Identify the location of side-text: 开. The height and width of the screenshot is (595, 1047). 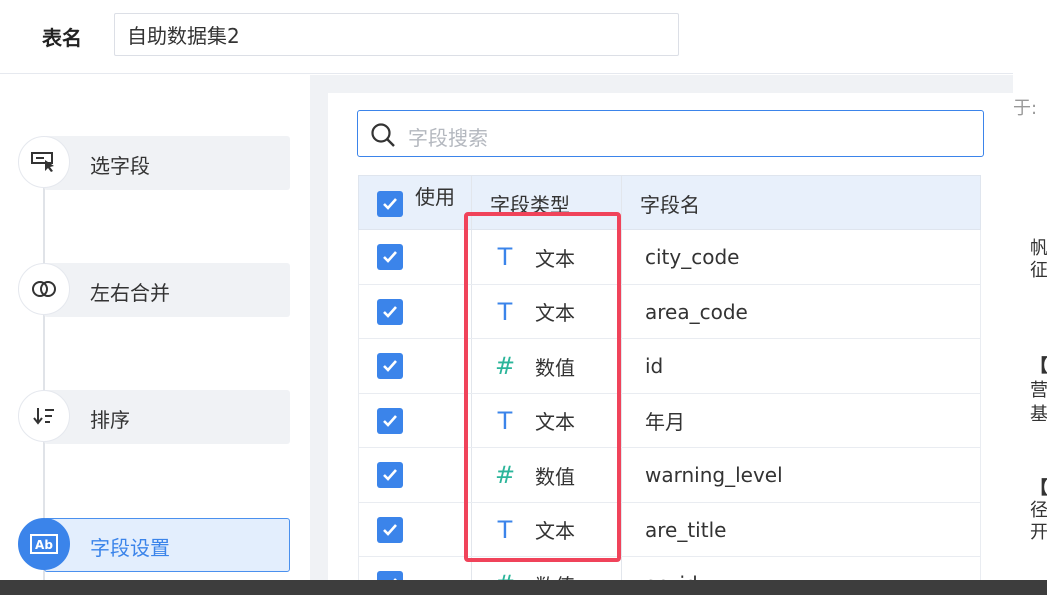
(1038, 532).